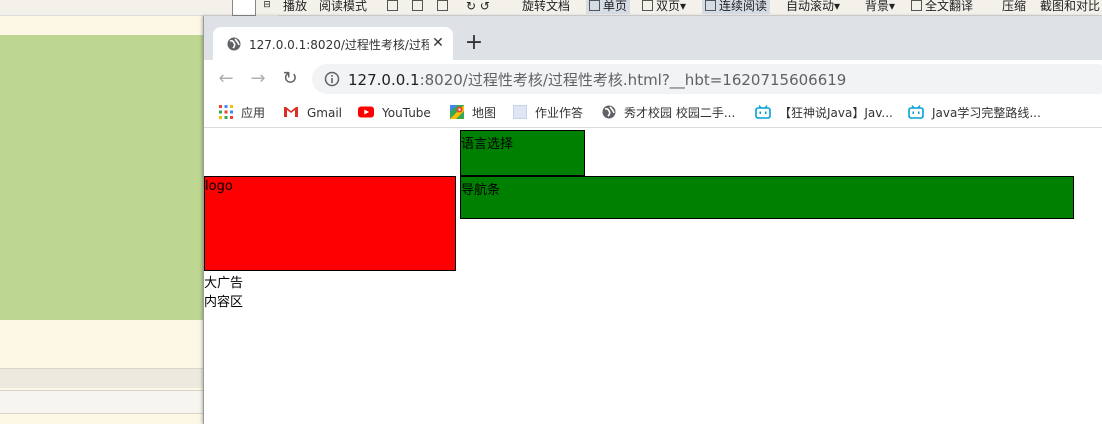 Image resolution: width=1102 pixels, height=424 pixels. I want to click on fit-width-icon, so click(419, 7).